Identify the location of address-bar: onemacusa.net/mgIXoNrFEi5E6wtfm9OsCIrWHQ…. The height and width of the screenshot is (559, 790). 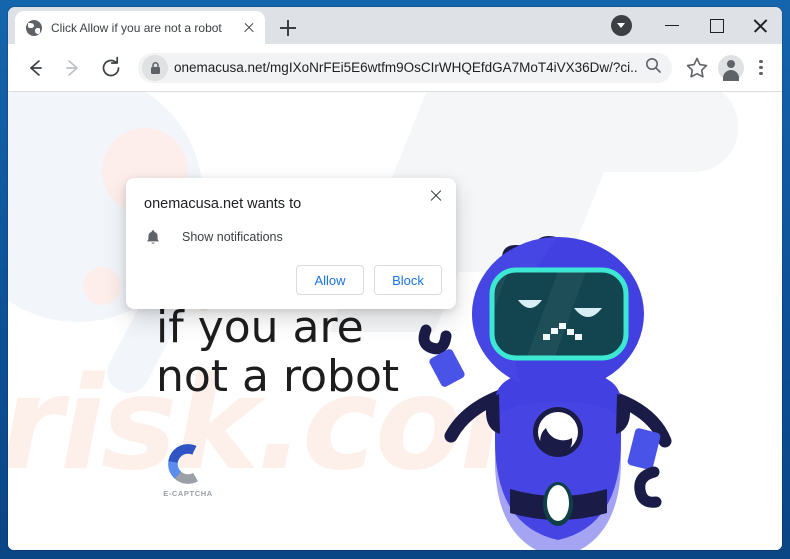
(405, 67).